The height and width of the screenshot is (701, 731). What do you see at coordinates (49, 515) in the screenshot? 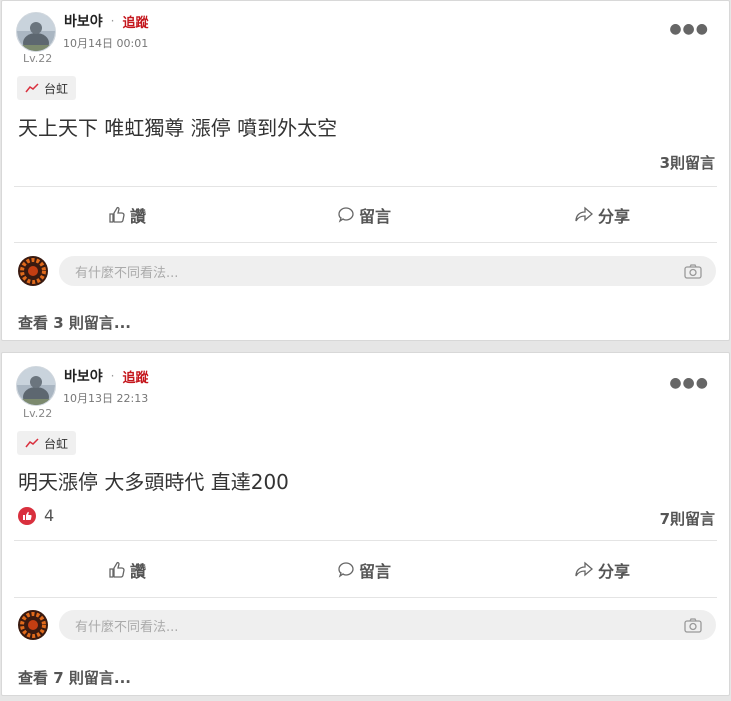
I see `like-count: 4` at bounding box center [49, 515].